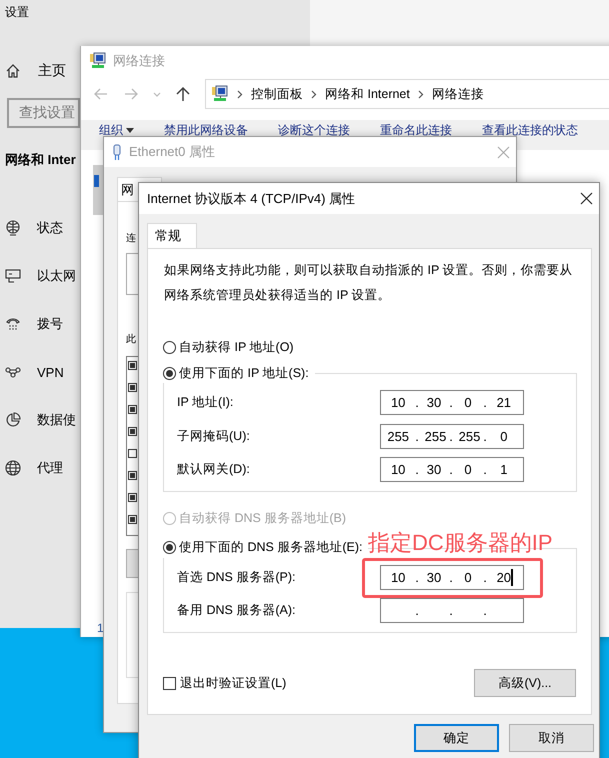 The width and height of the screenshot is (609, 758). Describe the element at coordinates (236, 577) in the screenshot. I see `field-label: 首选 DNS 服务器(P):` at that location.